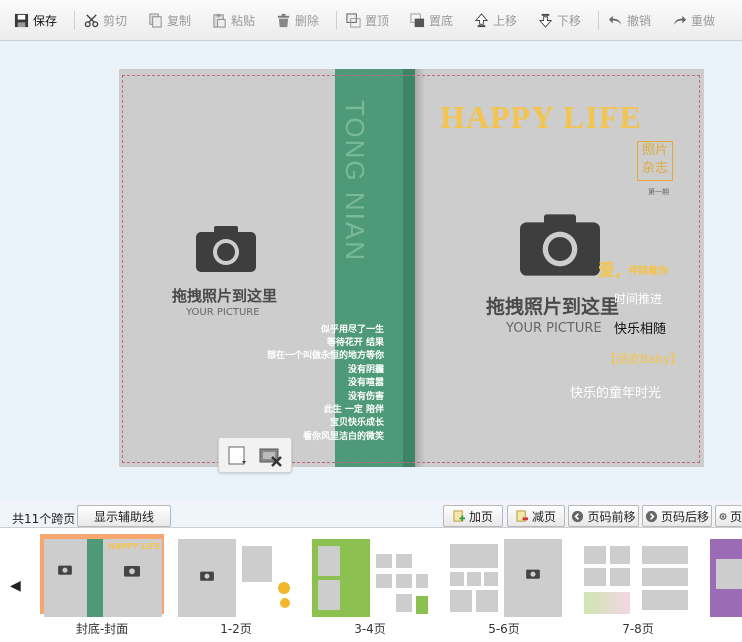 This screenshot has width=742, height=642. What do you see at coordinates (233, 20) in the screenshot?
I see `paste-button: 粘贴` at bounding box center [233, 20].